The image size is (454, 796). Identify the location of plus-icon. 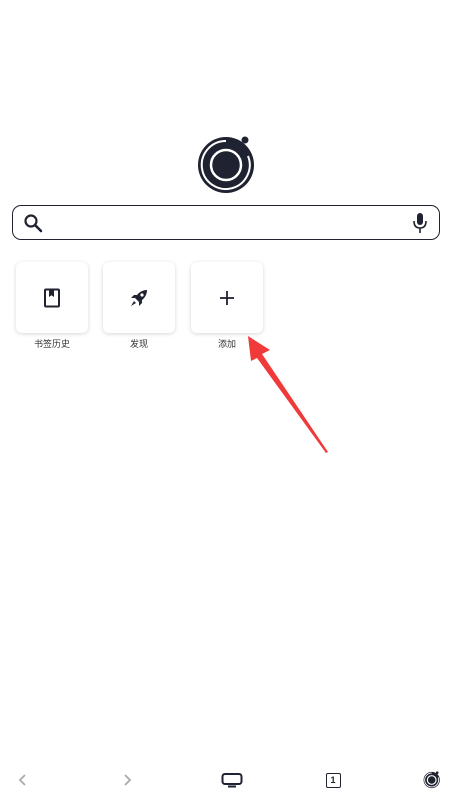
(227, 297).